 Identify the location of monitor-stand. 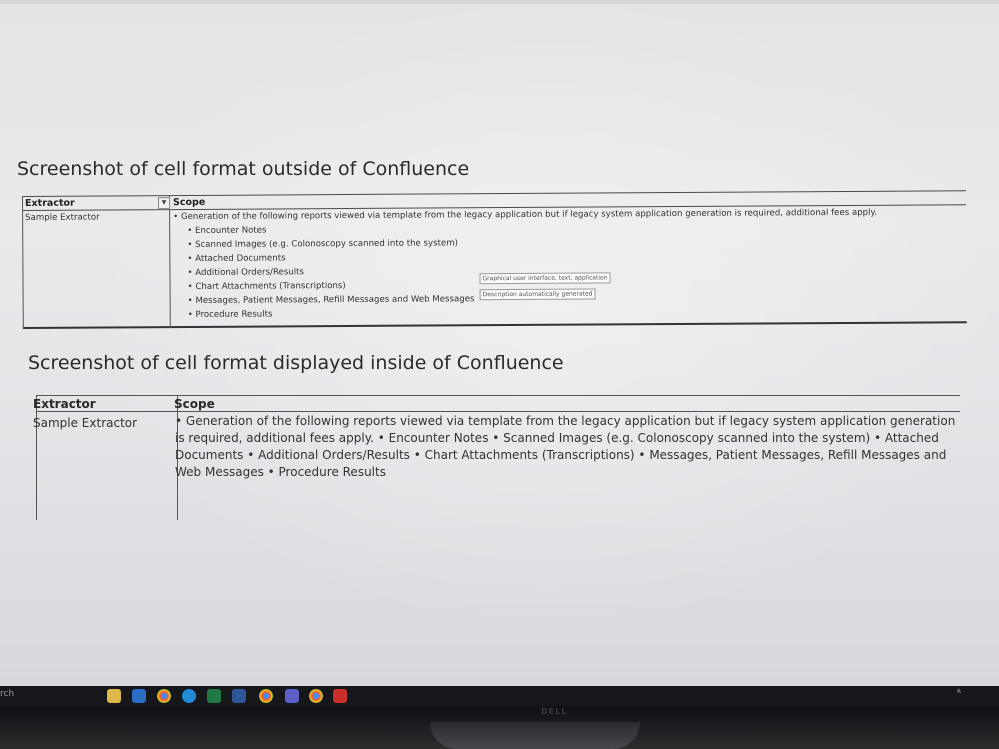
(535, 735).